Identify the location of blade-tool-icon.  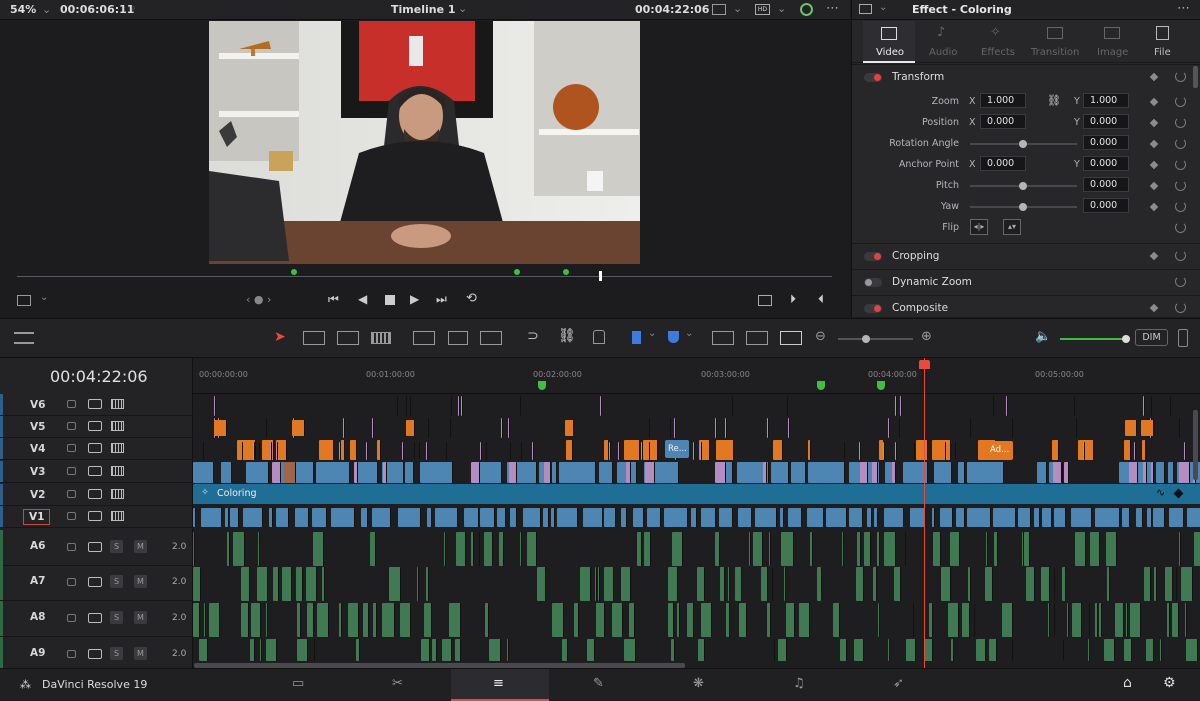
(381, 338).